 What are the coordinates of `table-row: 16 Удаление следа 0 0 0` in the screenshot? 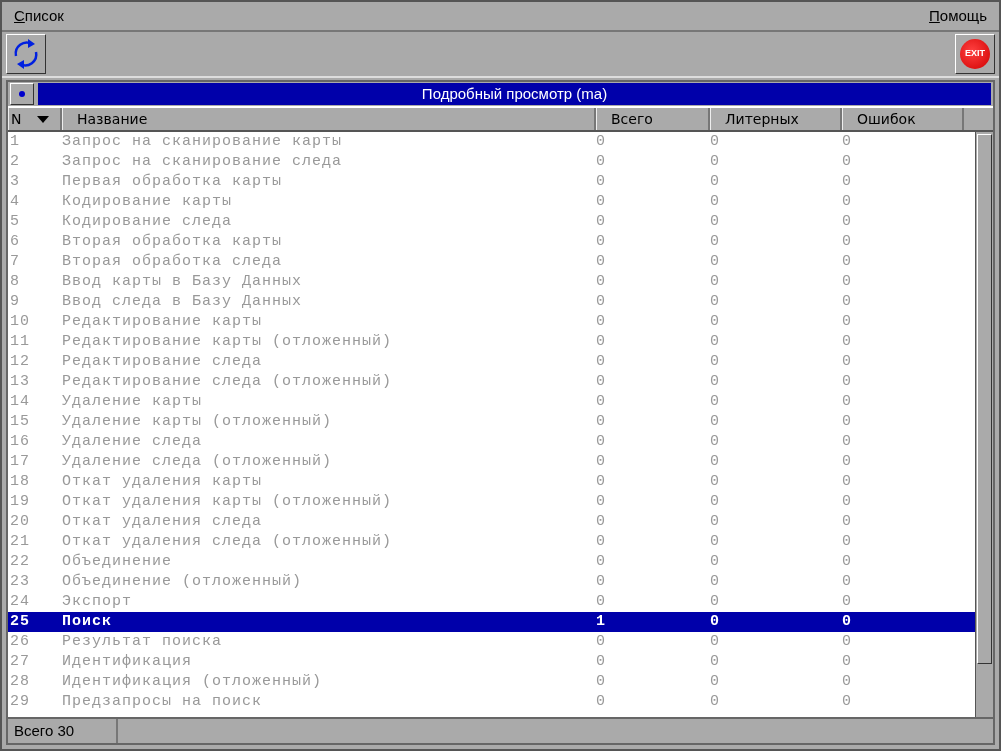 It's located at (491, 442).